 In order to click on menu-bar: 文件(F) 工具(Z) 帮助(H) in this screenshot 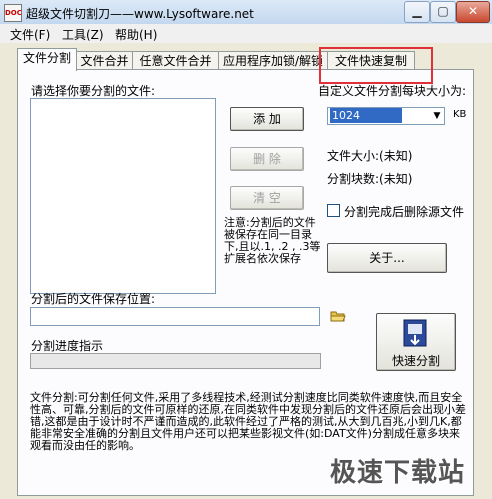, I will do `click(246, 33)`.